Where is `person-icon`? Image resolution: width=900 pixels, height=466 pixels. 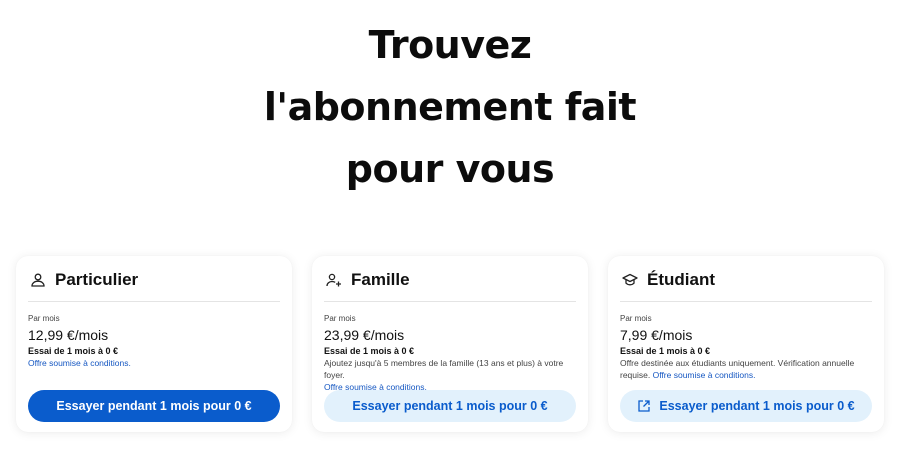 person-icon is located at coordinates (38, 280).